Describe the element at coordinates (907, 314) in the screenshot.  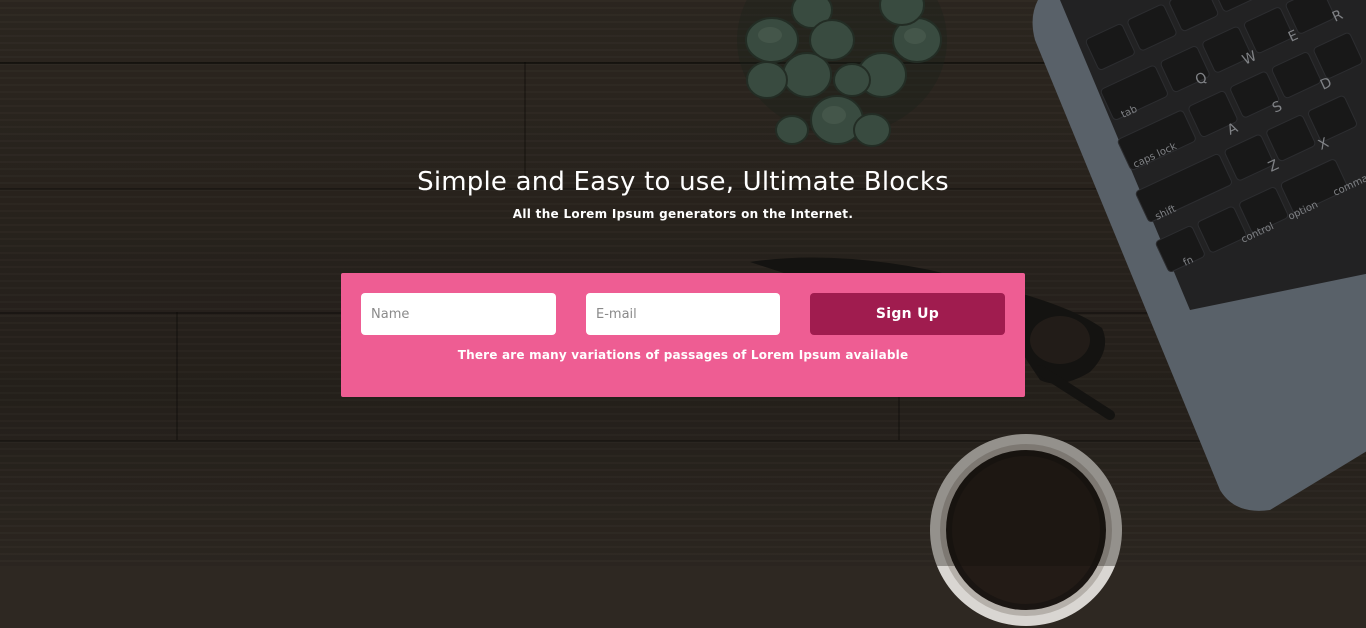
I see `sign-up-button: Sign Up` at that location.